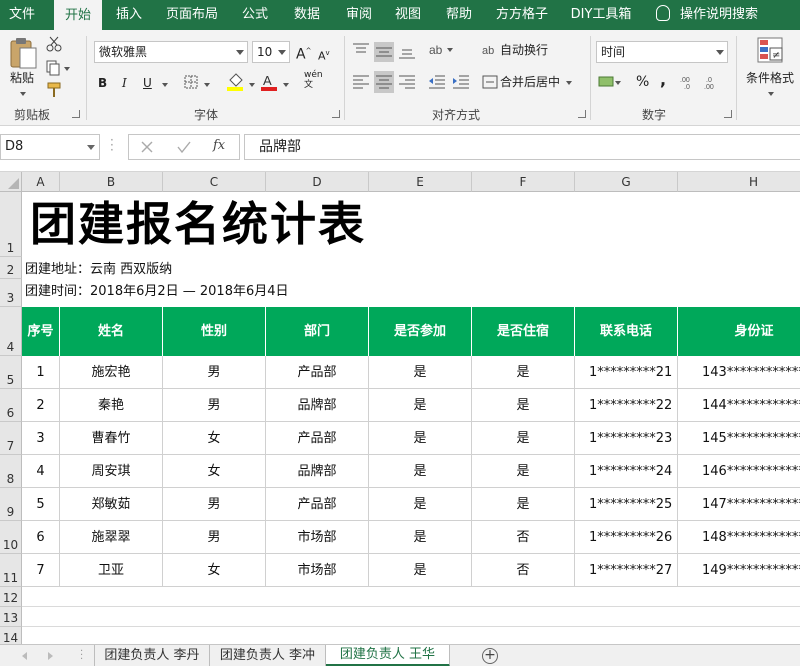  I want to click on number-format-select: 时间, so click(662, 52).